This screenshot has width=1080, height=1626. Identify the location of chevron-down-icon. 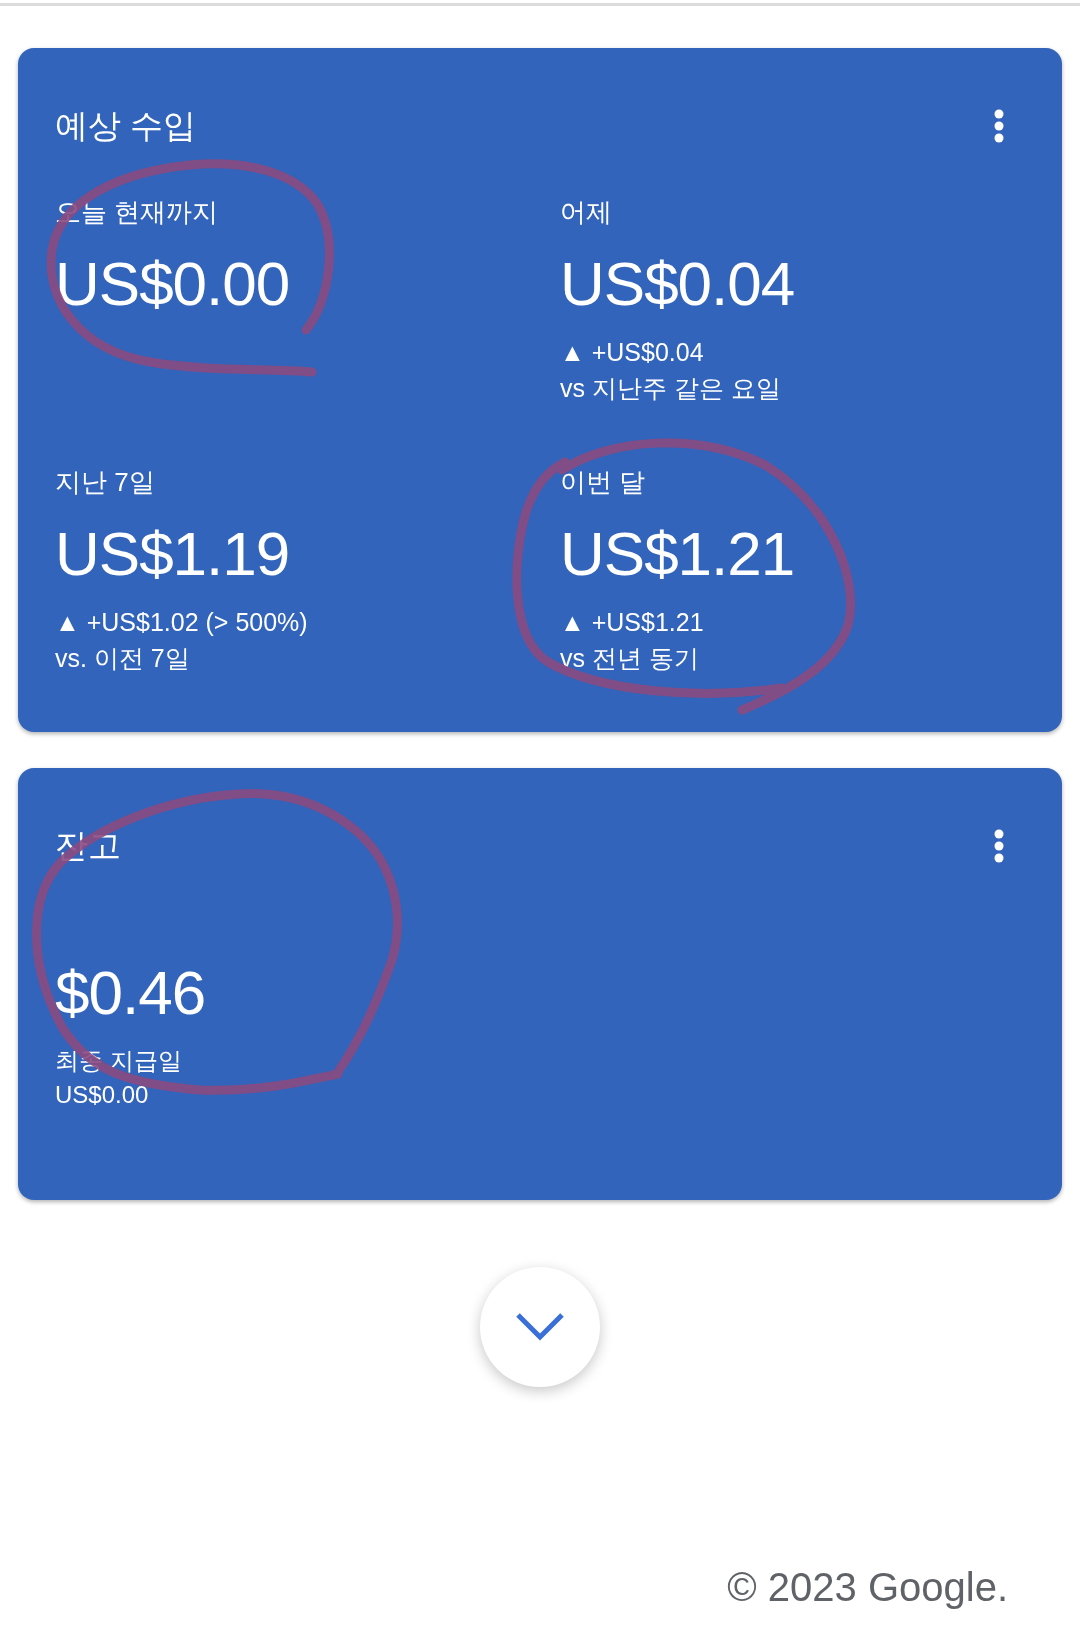
(540, 1327).